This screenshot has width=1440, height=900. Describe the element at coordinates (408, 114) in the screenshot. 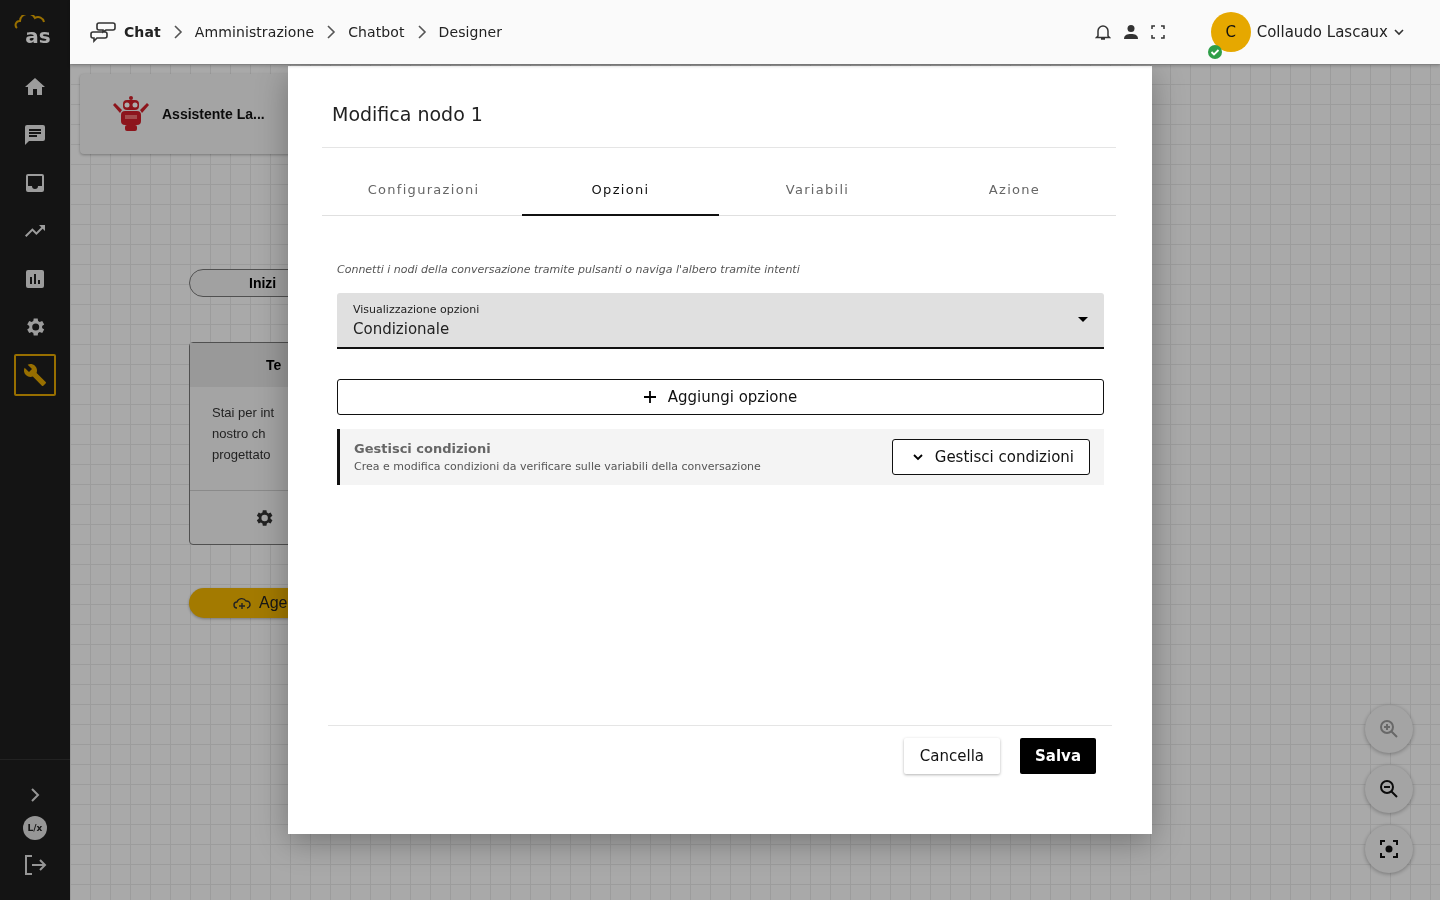

I see `dialog-title: Modifica nodo 1` at that location.